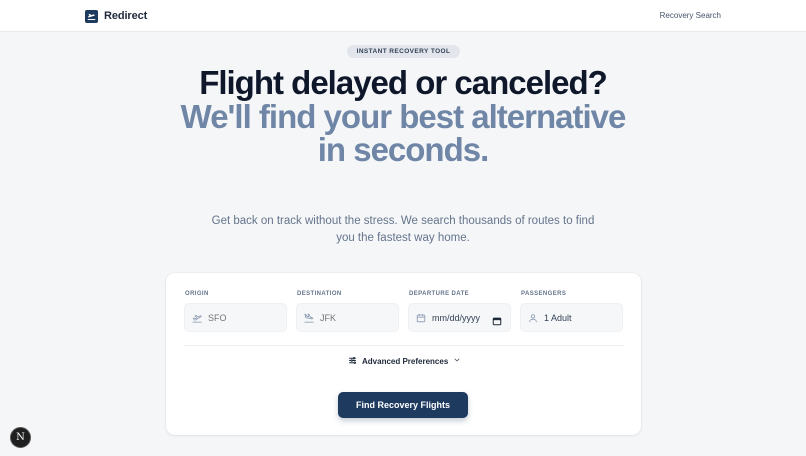 This screenshot has width=806, height=456. What do you see at coordinates (421, 318) in the screenshot?
I see `calendar-icon` at bounding box center [421, 318].